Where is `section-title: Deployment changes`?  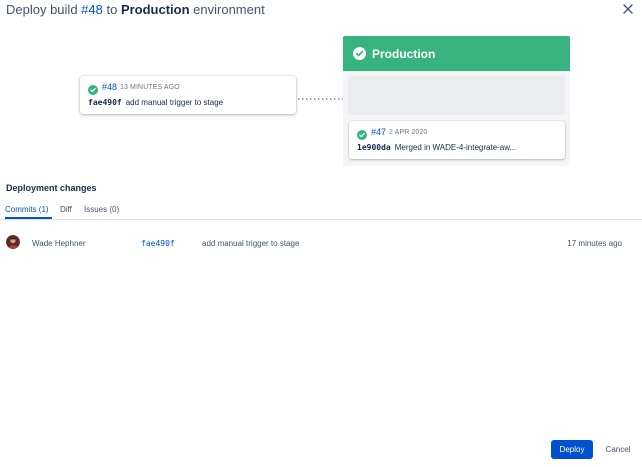
section-title: Deployment changes is located at coordinates (51, 188).